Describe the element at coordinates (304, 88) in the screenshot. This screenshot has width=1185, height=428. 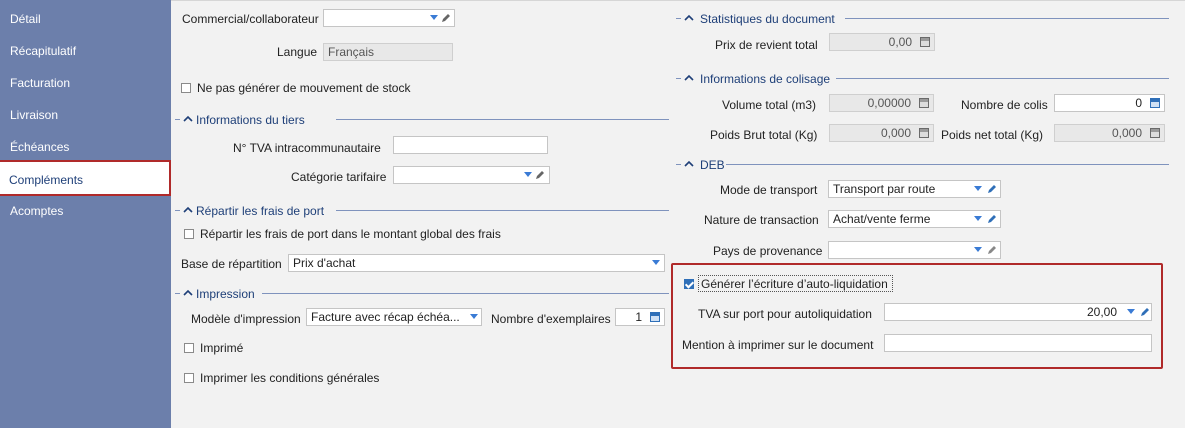
I see `no-stock-label: Ne pas générer de mouvement de stock` at that location.